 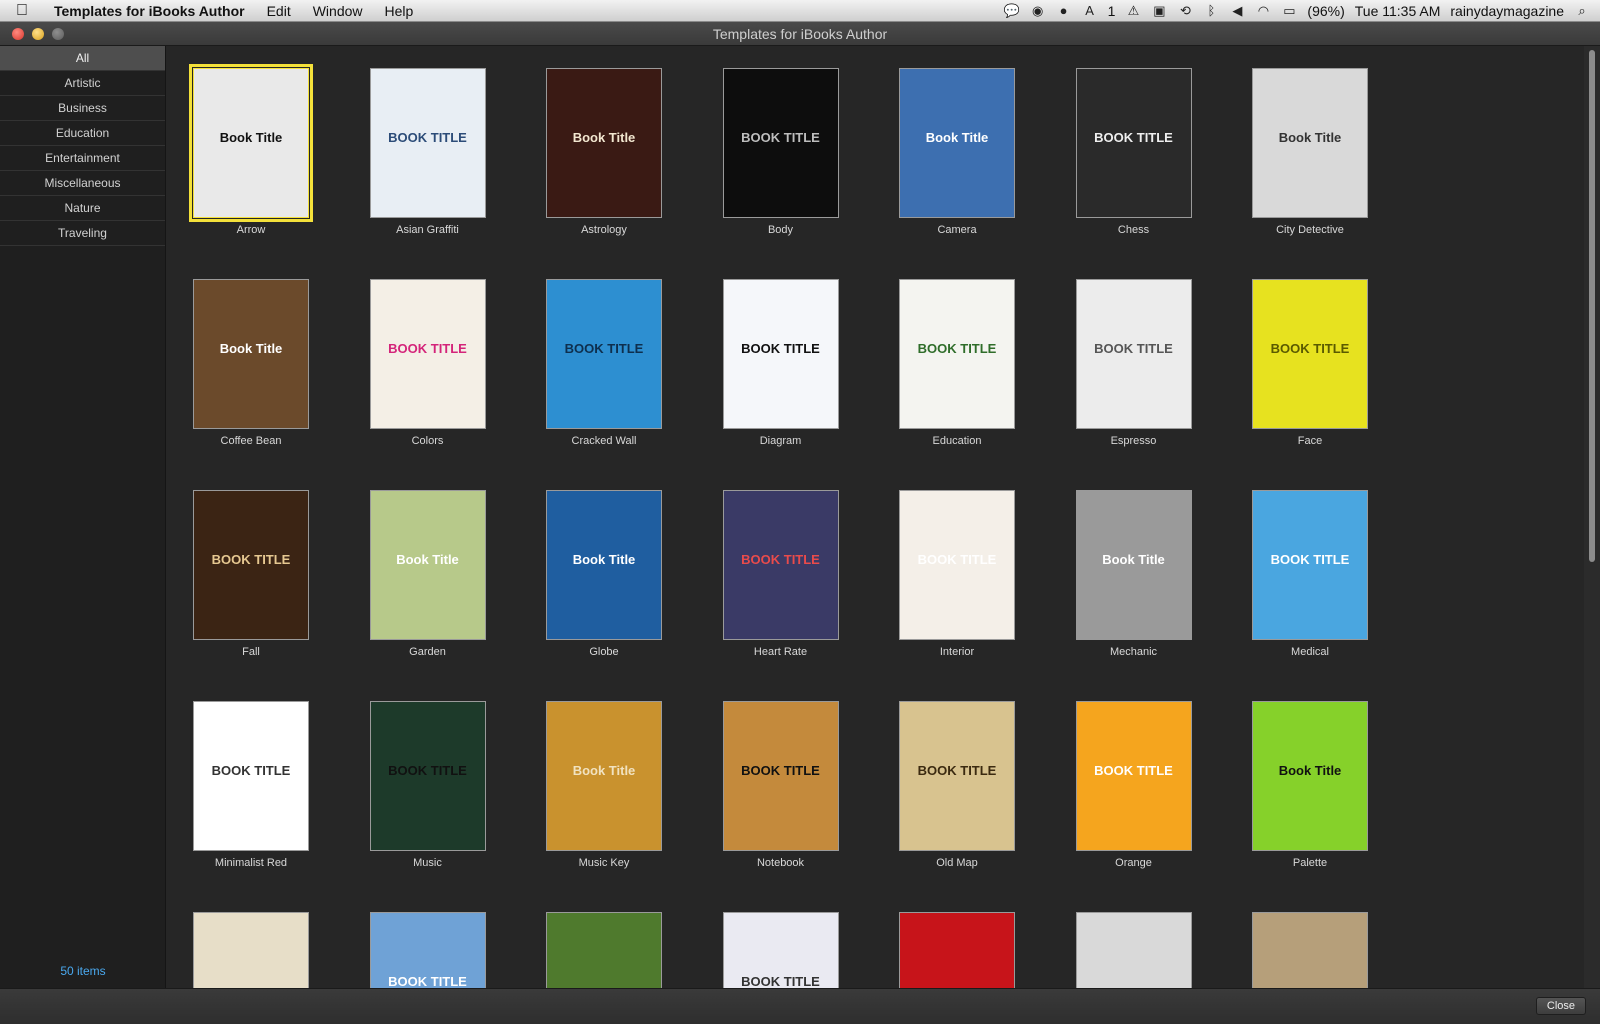 I want to click on sidebar-item-nature: Nature, so click(x=82, y=208).